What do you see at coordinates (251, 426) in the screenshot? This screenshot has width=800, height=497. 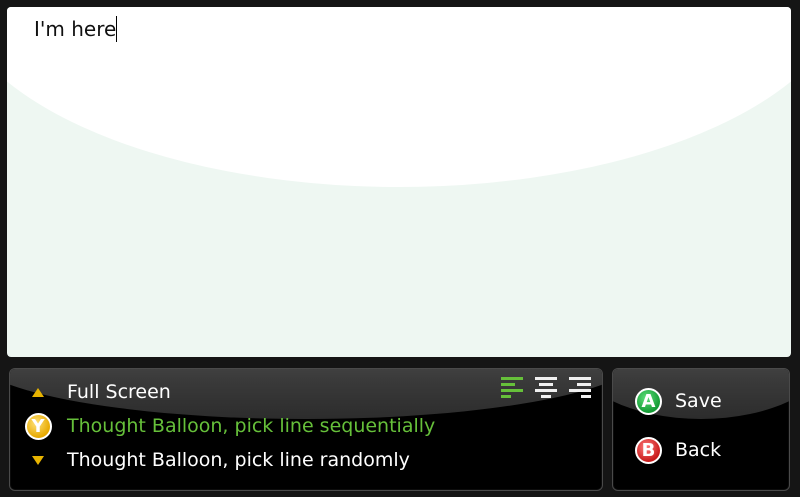 I see `mode-label: Thought Balloon, pick line sequentially` at bounding box center [251, 426].